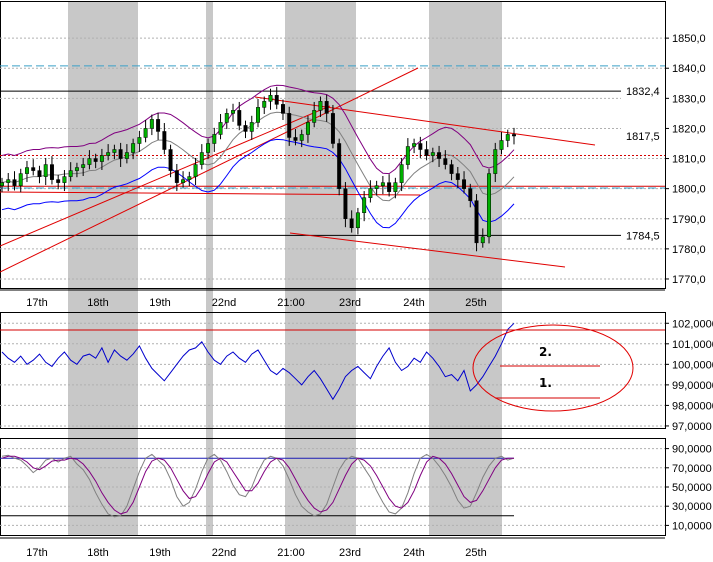 The height and width of the screenshot is (562, 713). Describe the element at coordinates (692, 450) in the screenshot. I see `y-tick-label: 90,0000` at that location.